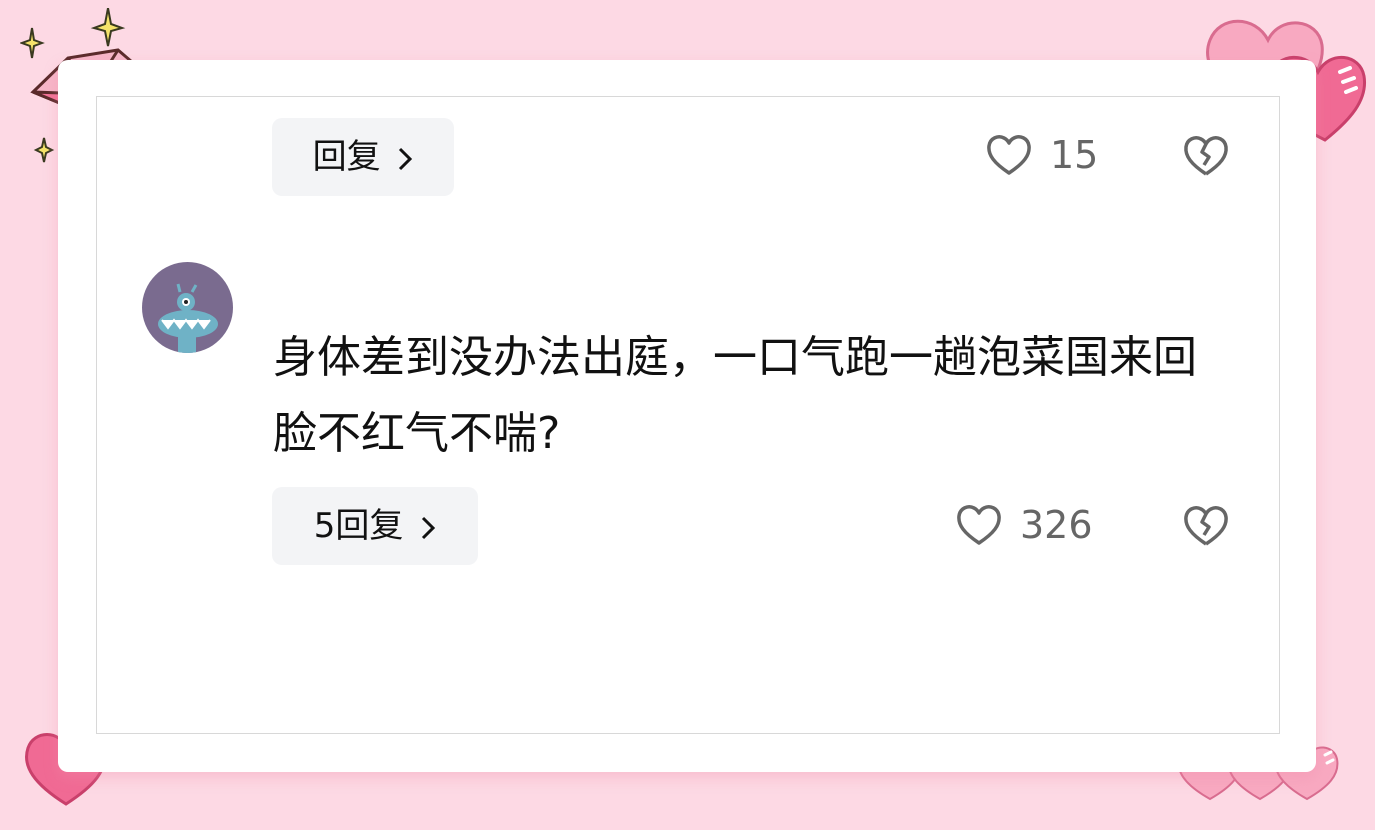 Image resolution: width=1375 pixels, height=830 pixels. What do you see at coordinates (1042, 155) in the screenshot?
I see `like-button: 15` at bounding box center [1042, 155].